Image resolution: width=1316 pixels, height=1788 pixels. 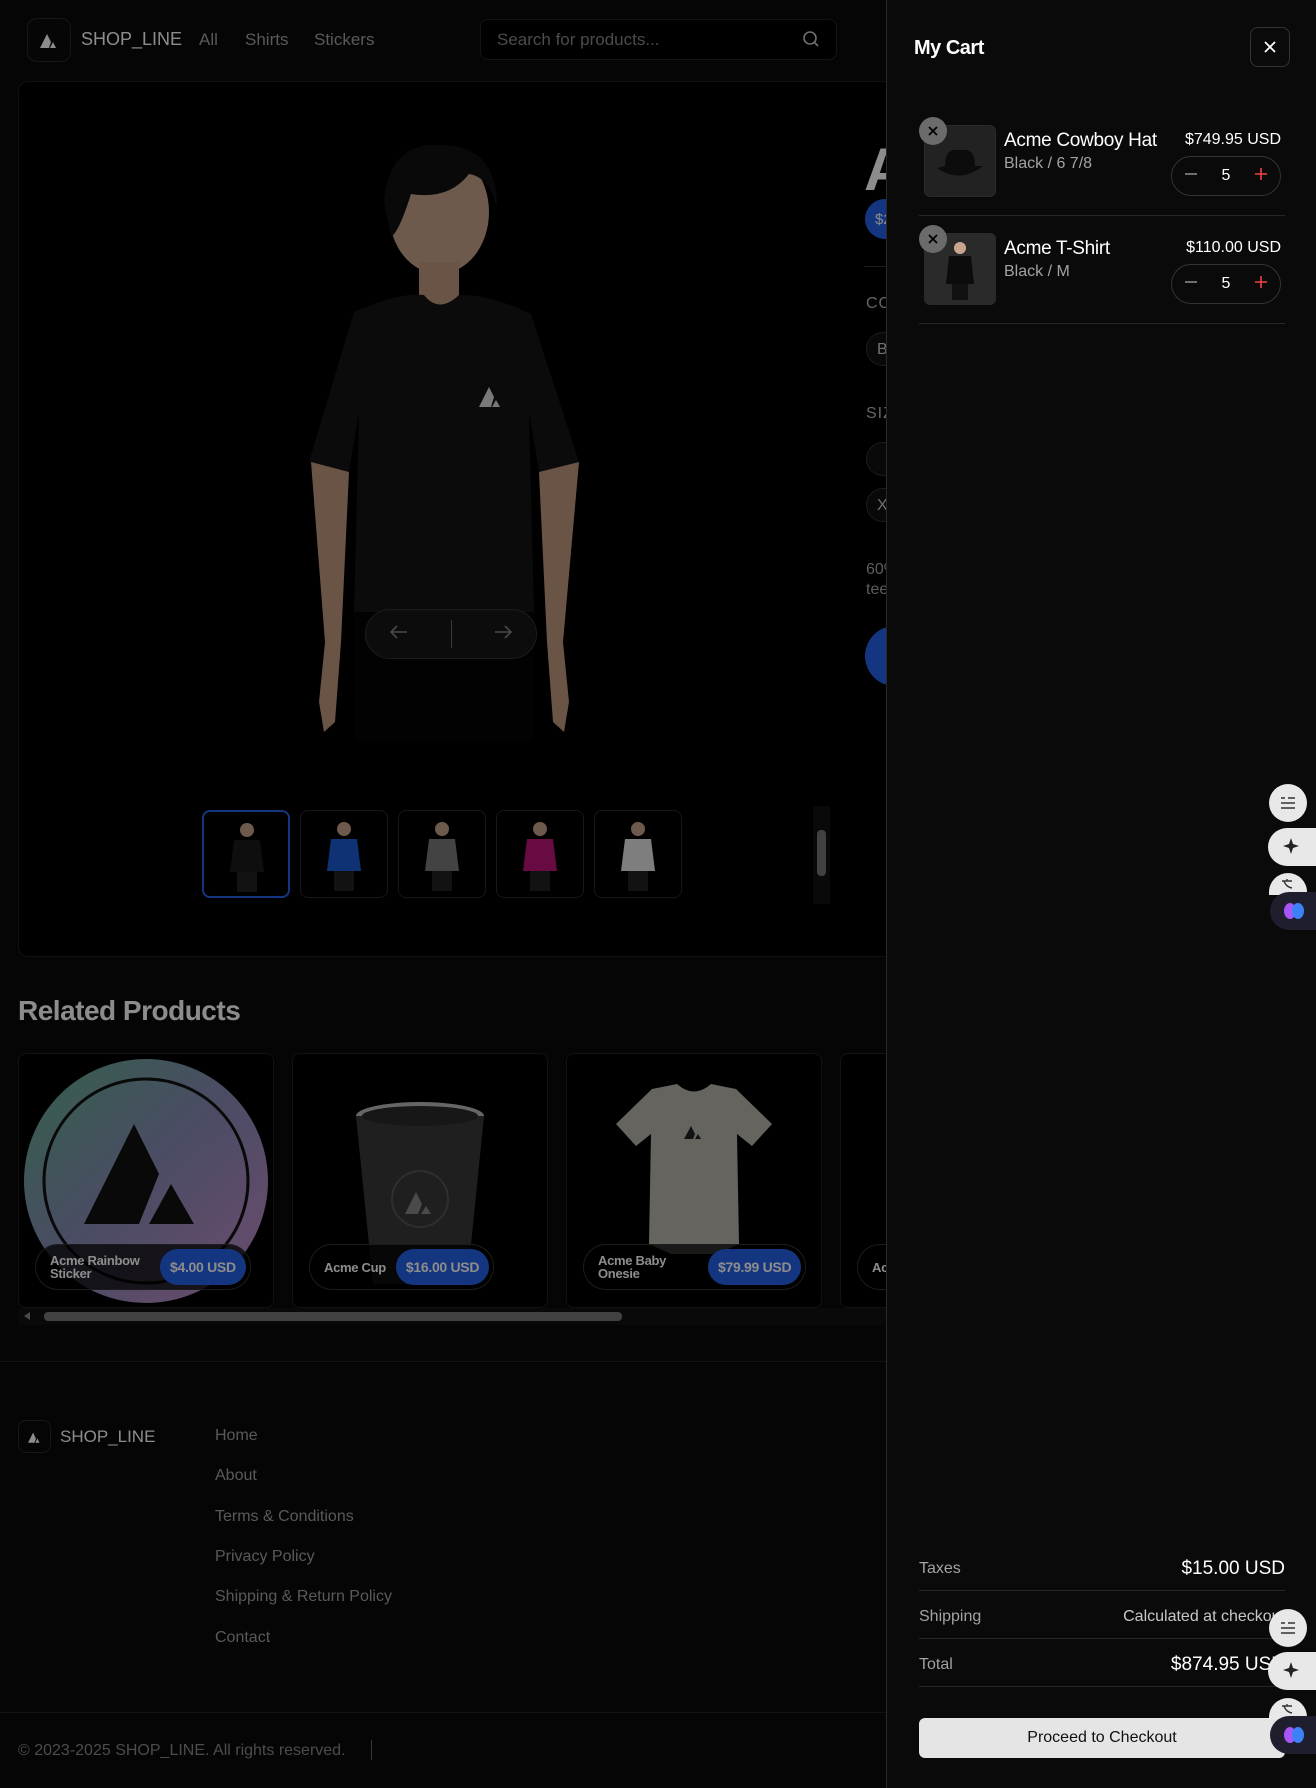 What do you see at coordinates (344, 40) in the screenshot?
I see `nav-stickers: Stickers` at bounding box center [344, 40].